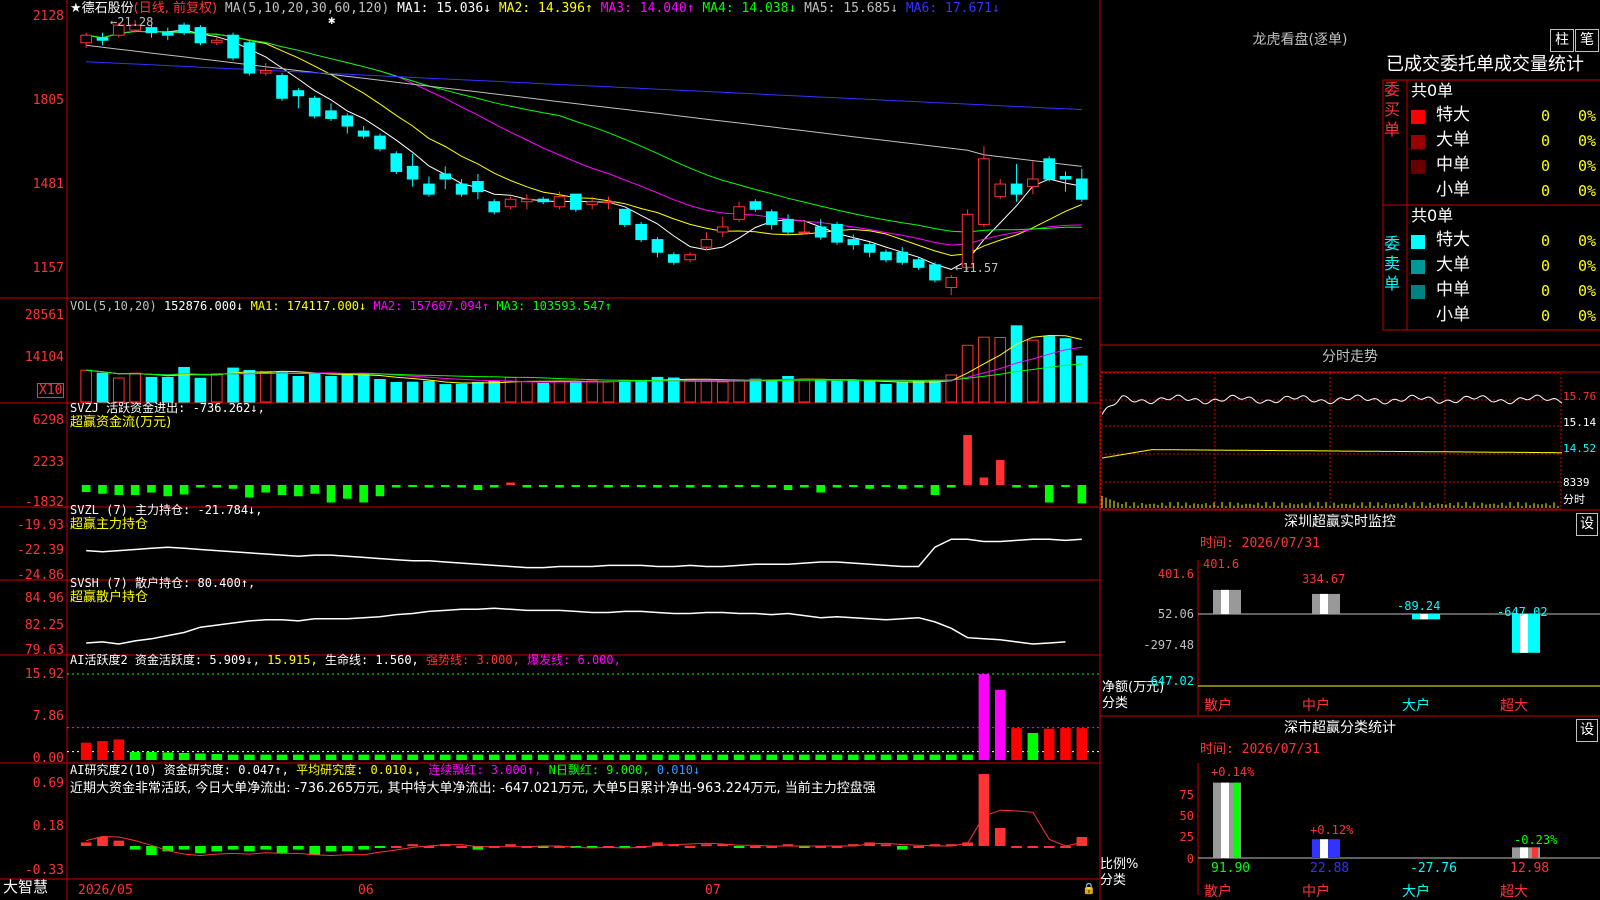 The image size is (1600, 900). I want to click on xaxis-label-2: 07, so click(713, 890).